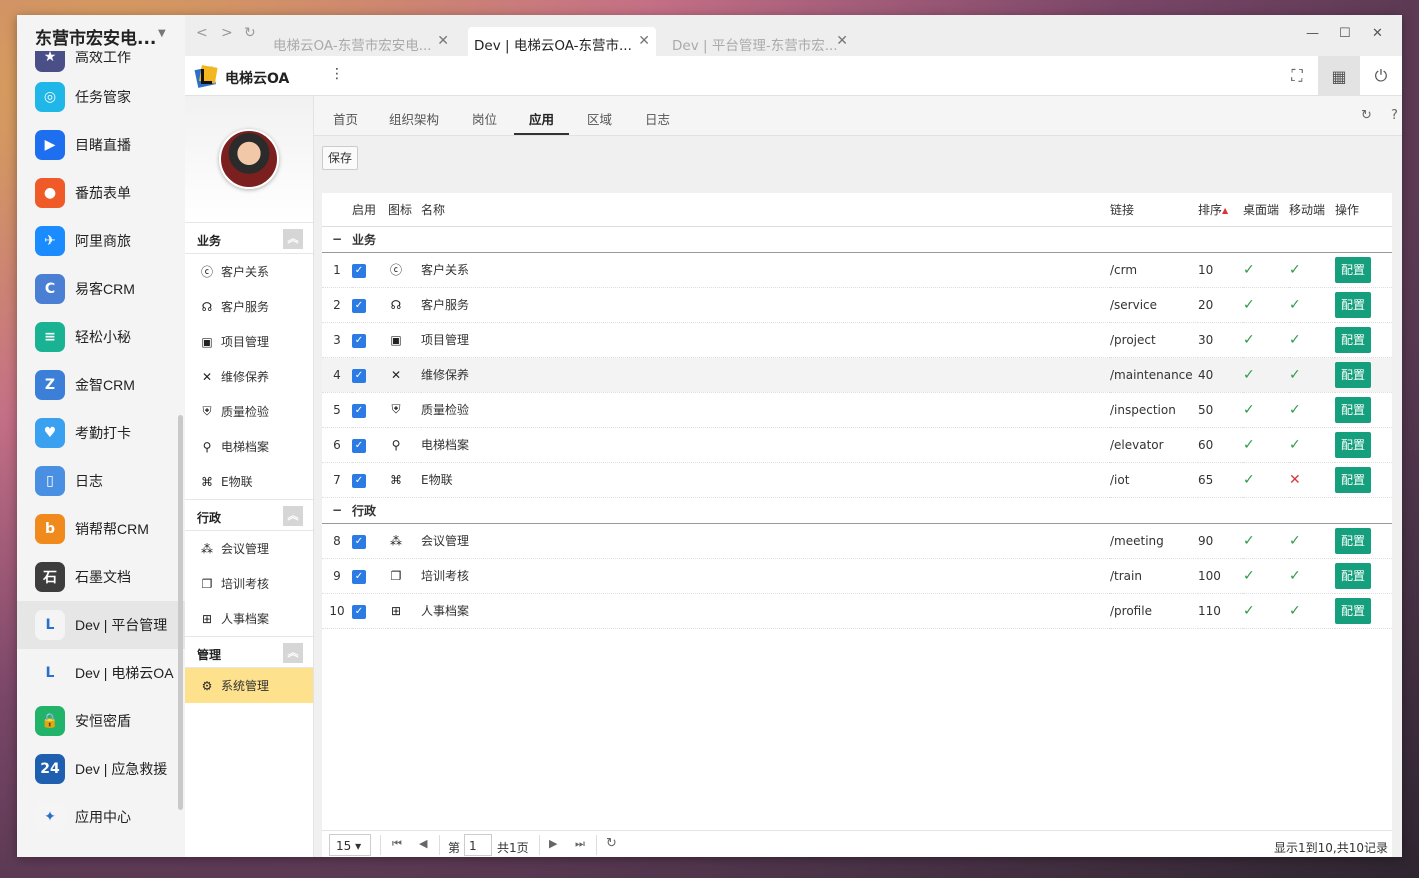  I want to click on tab-org: 组织架构, so click(414, 118).